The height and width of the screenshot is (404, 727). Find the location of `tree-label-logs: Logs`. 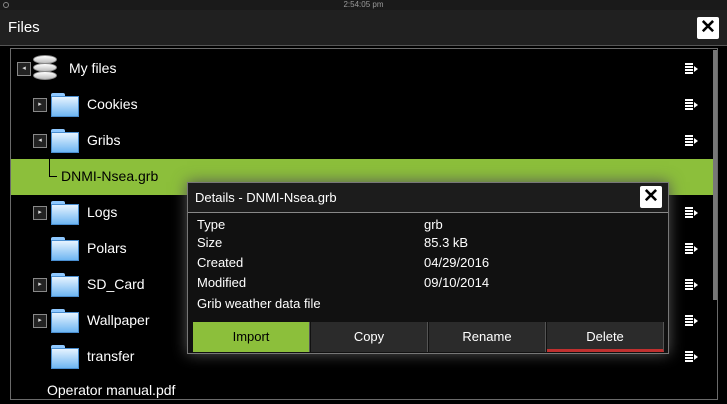

tree-label-logs: Logs is located at coordinates (102, 212).